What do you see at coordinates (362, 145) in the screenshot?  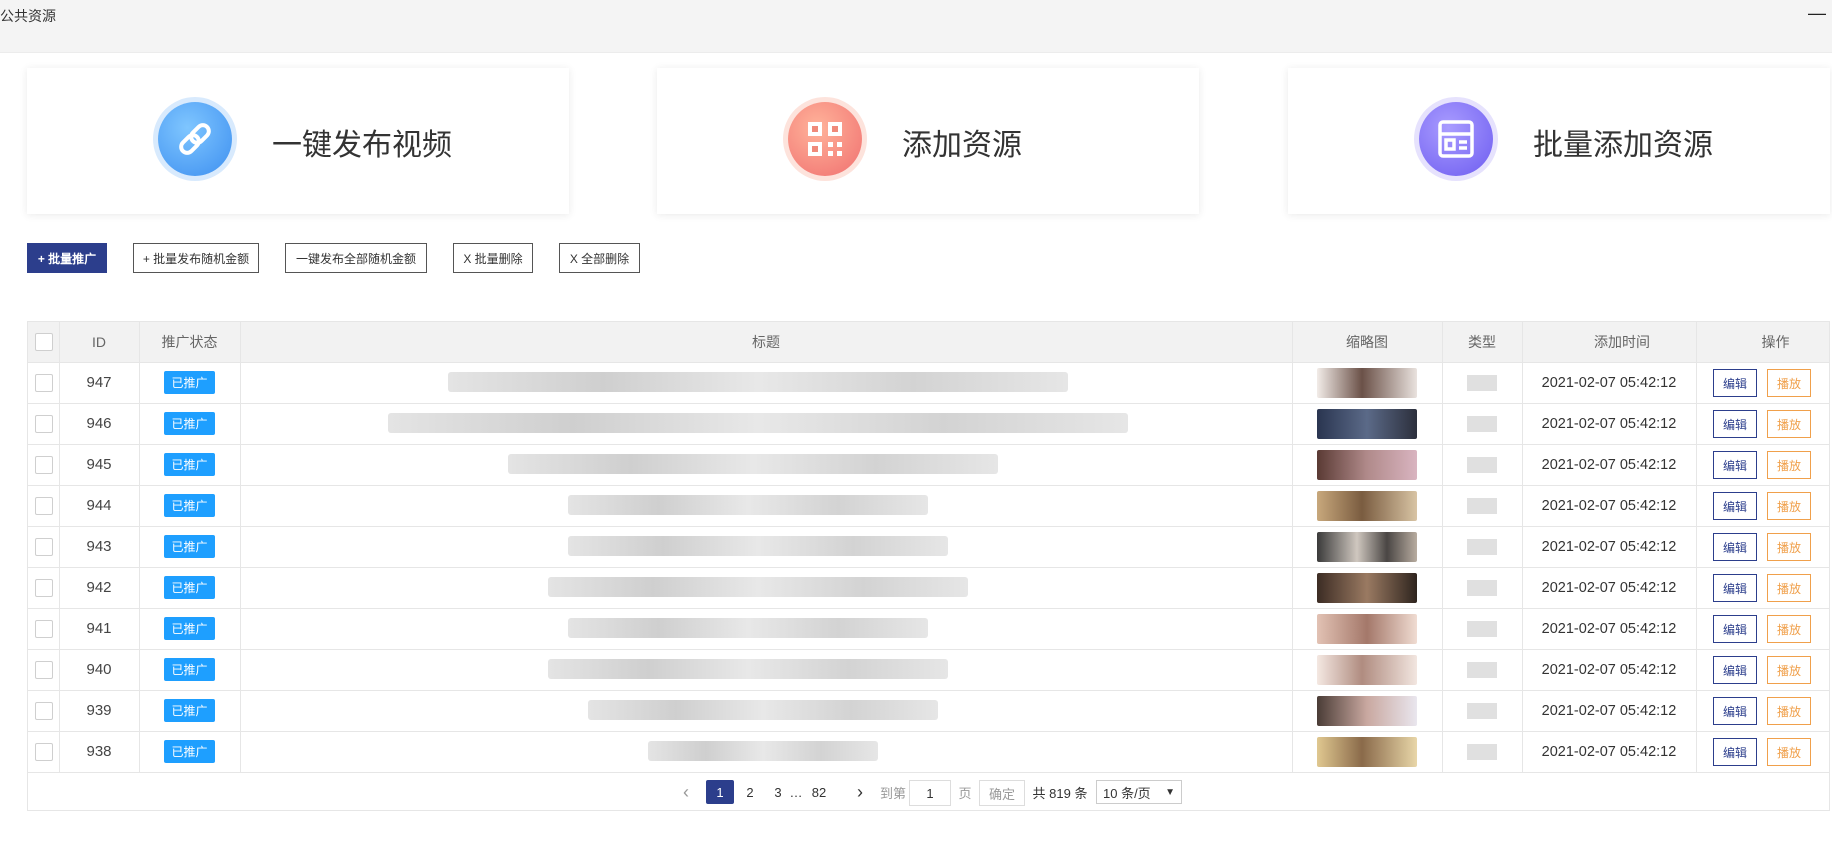 I see `card-label: 一键发布视频` at bounding box center [362, 145].